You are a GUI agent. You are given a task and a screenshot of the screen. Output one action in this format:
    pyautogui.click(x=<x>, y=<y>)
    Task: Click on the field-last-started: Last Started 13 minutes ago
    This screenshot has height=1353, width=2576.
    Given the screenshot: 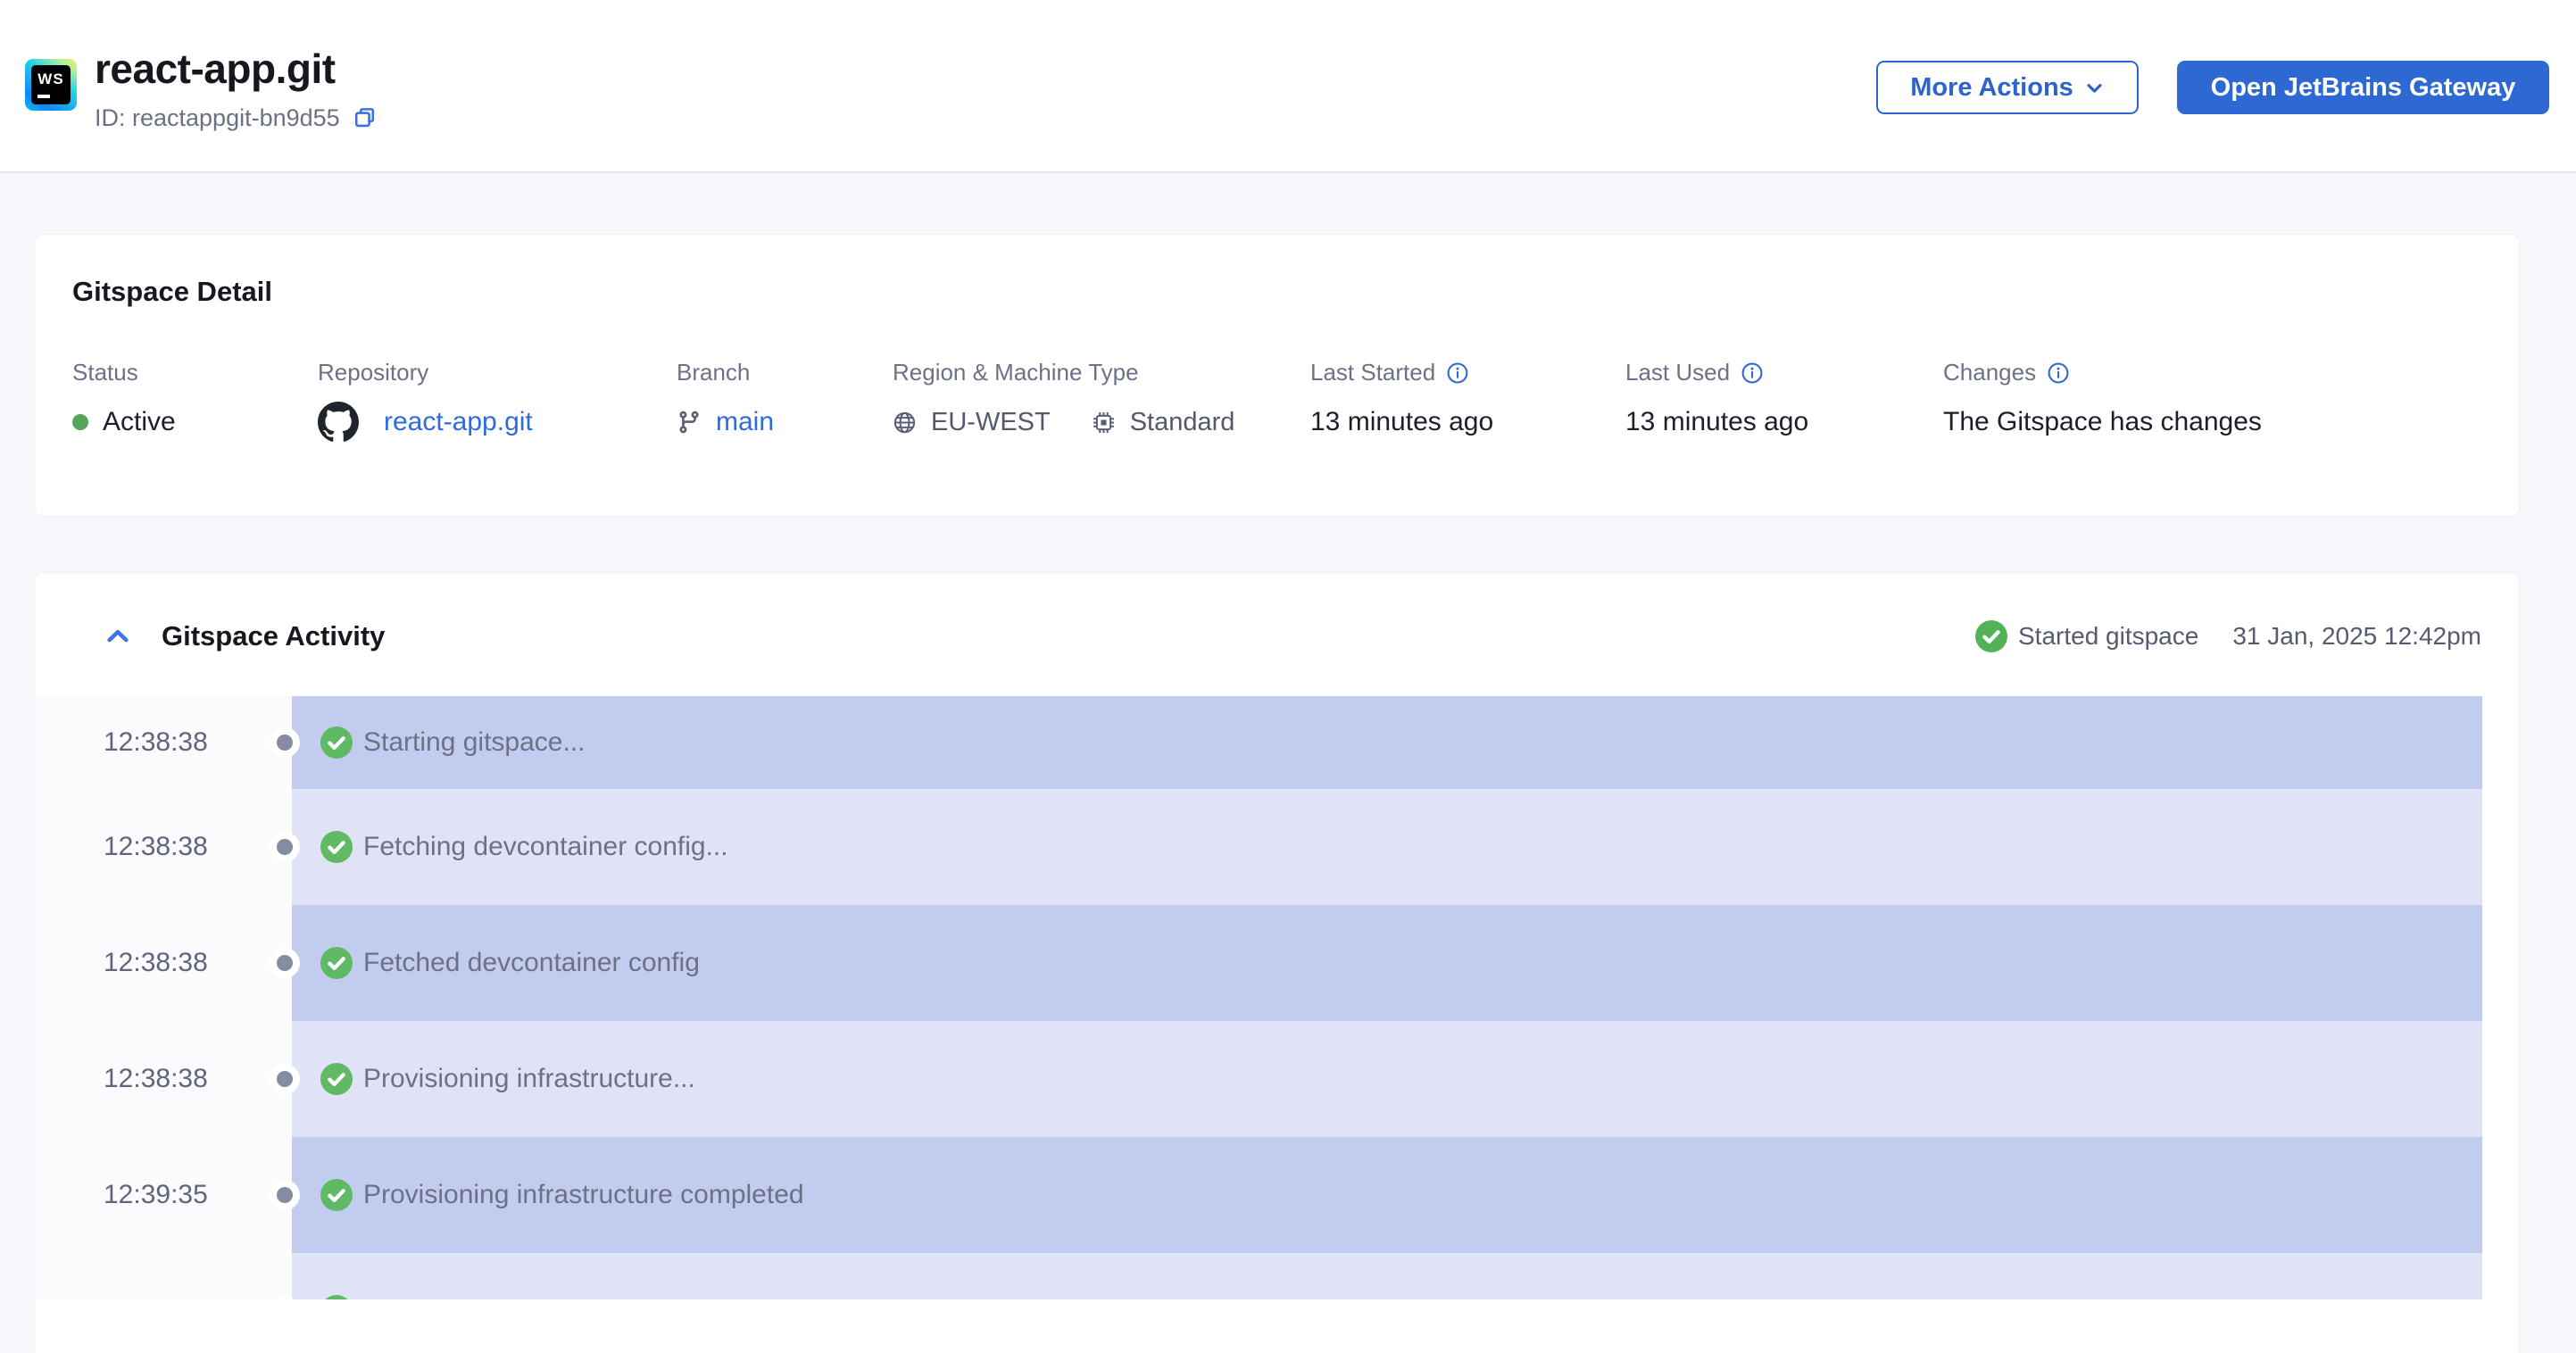 What is the action you would take?
    pyautogui.click(x=1402, y=397)
    